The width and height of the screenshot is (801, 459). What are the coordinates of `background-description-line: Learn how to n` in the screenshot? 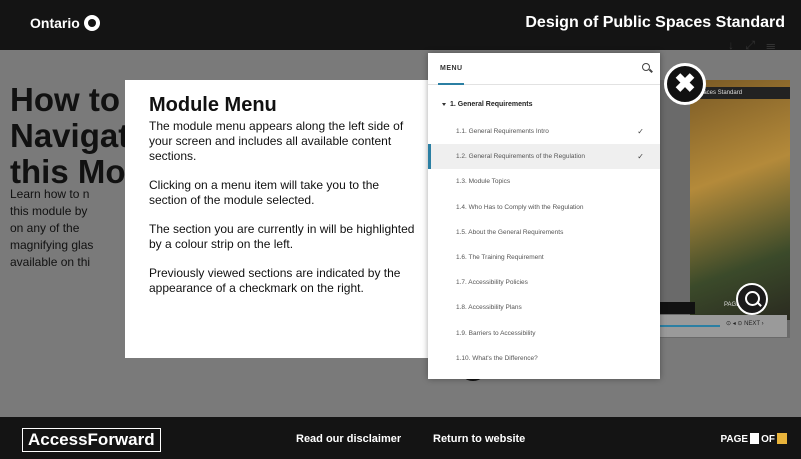 It's located at (50, 194).